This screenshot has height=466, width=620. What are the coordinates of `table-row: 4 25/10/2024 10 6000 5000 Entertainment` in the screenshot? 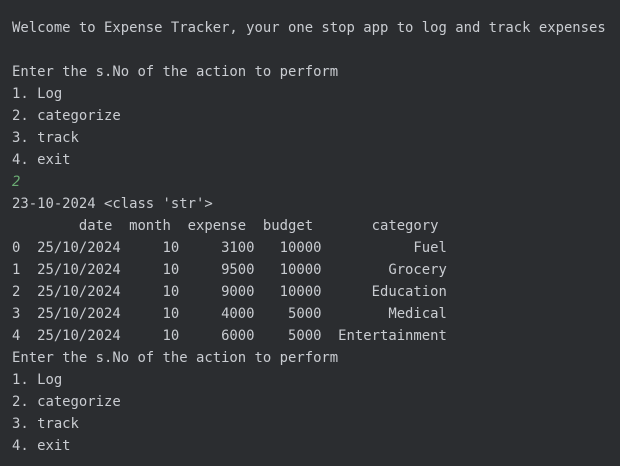 It's located at (229, 336).